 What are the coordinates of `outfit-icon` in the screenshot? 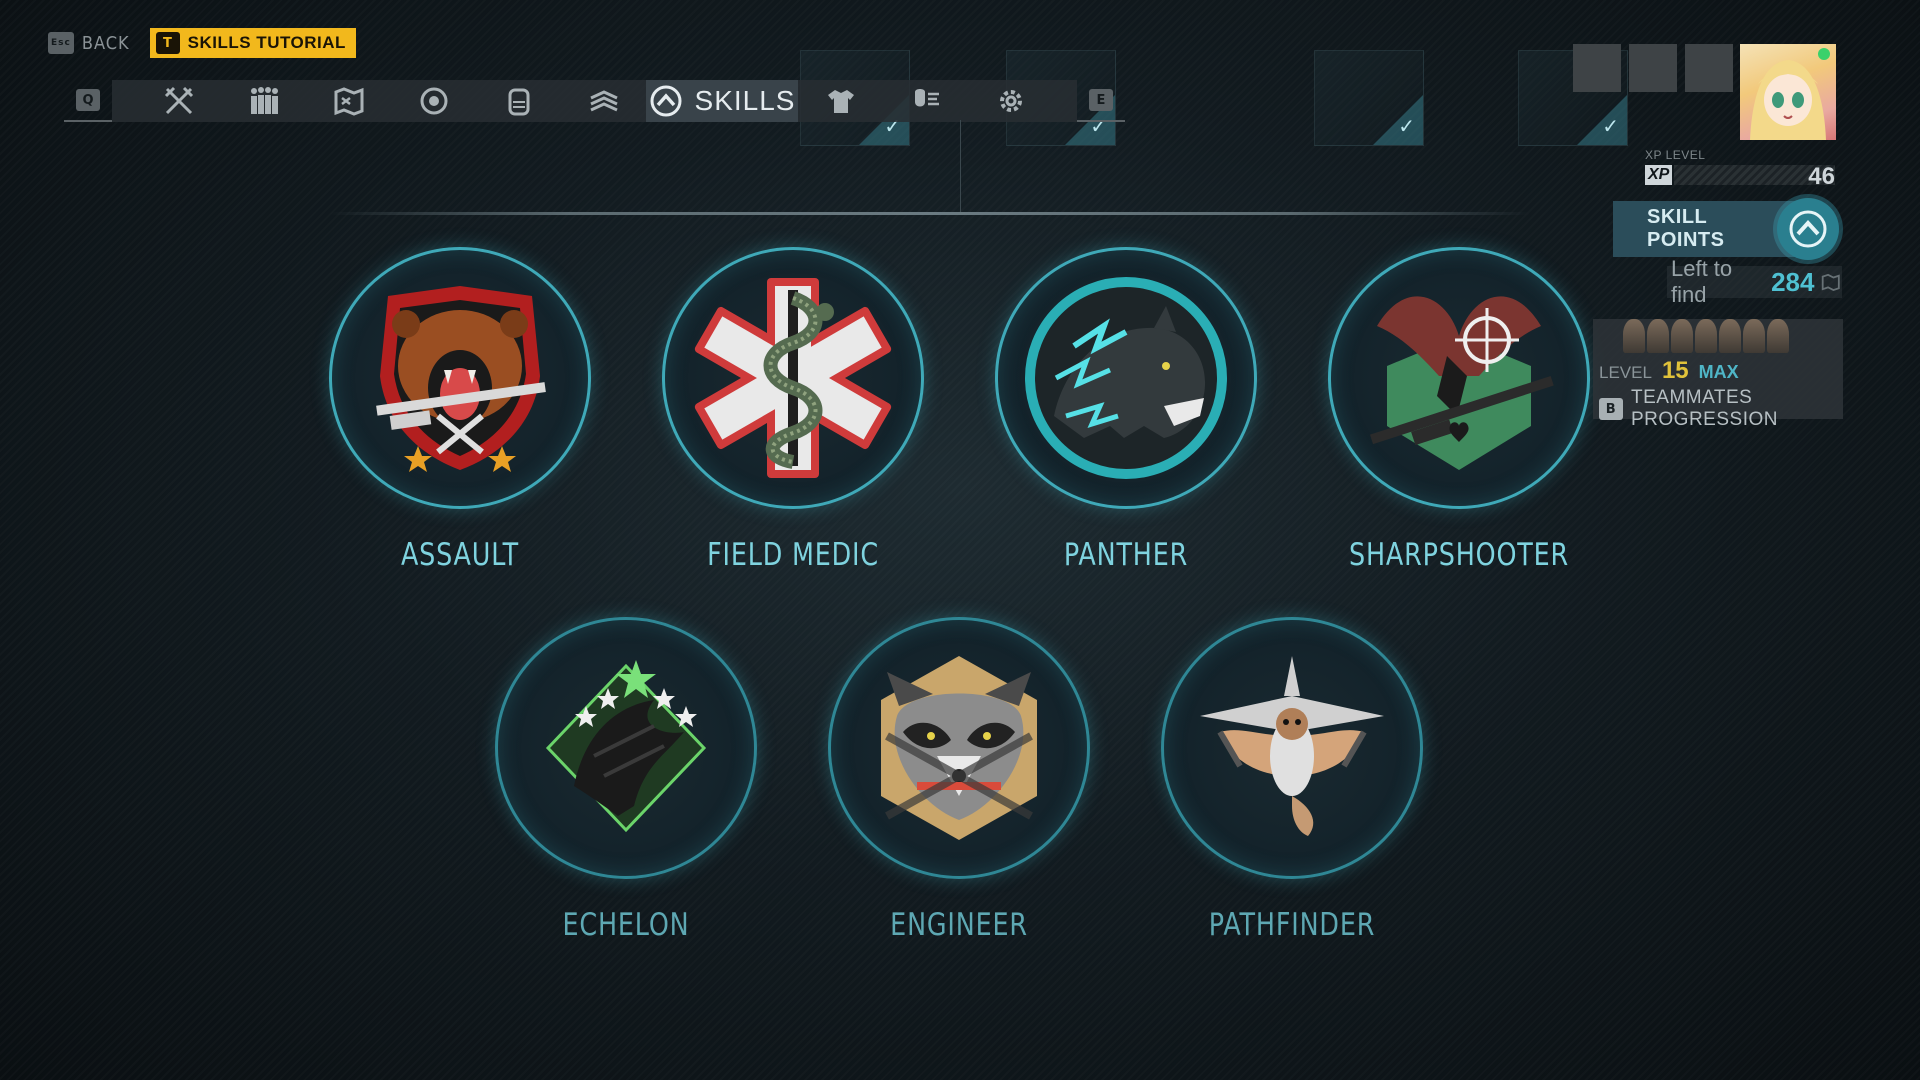 It's located at (840, 101).